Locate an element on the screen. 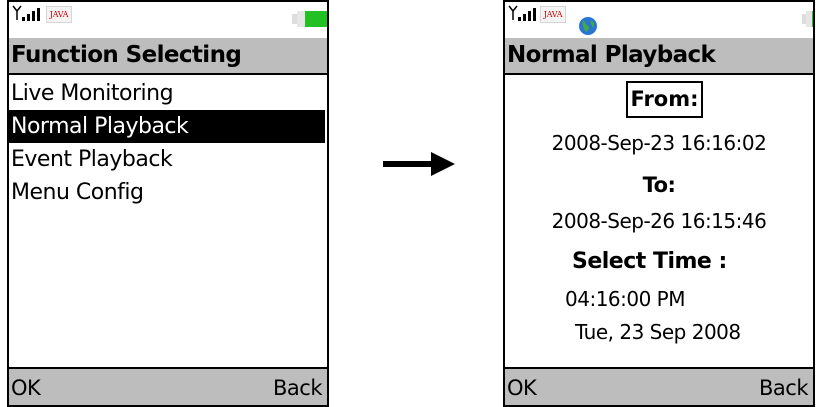 This screenshot has height=407, width=816. screen-title: Function Selecting is located at coordinates (168, 56).